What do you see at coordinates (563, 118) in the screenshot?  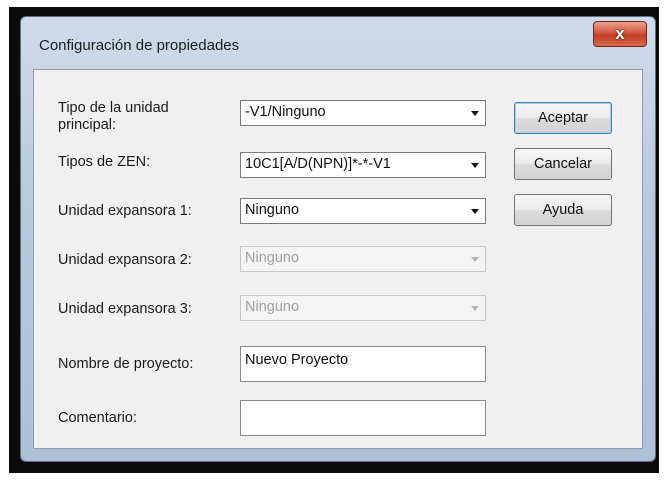 I see `accept-button: Aceptar` at bounding box center [563, 118].